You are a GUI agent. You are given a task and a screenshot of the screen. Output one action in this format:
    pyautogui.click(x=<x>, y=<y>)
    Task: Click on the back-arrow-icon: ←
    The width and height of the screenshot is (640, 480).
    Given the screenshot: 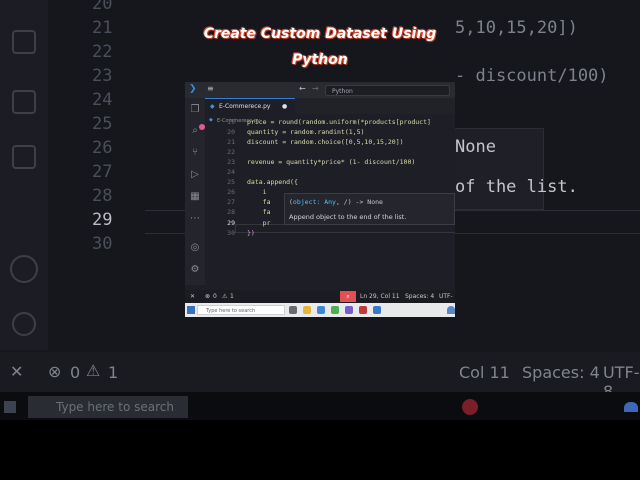 What is the action you would take?
    pyautogui.click(x=302, y=88)
    